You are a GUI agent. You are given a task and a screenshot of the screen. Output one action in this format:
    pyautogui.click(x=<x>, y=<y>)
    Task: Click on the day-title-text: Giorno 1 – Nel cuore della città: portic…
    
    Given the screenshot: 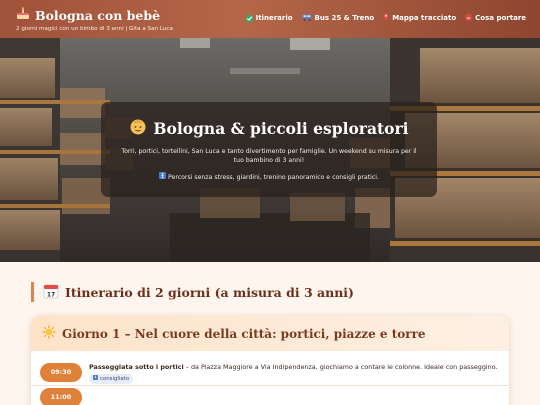 What is the action you would take?
    pyautogui.click(x=244, y=333)
    